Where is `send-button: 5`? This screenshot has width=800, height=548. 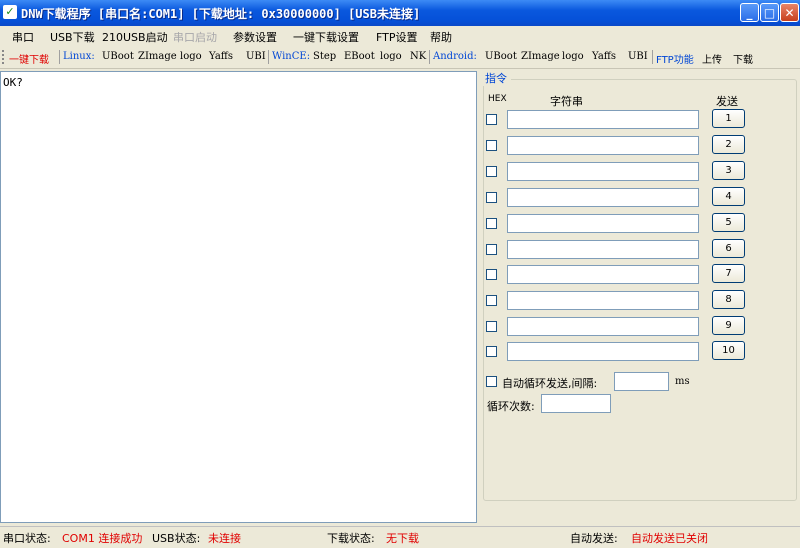 send-button: 5 is located at coordinates (728, 222).